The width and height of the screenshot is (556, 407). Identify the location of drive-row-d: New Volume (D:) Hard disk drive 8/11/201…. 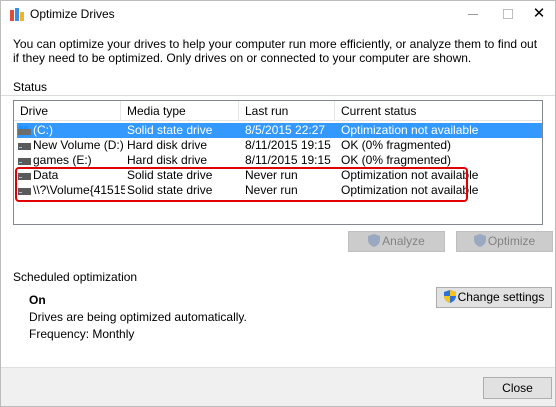
(279, 145).